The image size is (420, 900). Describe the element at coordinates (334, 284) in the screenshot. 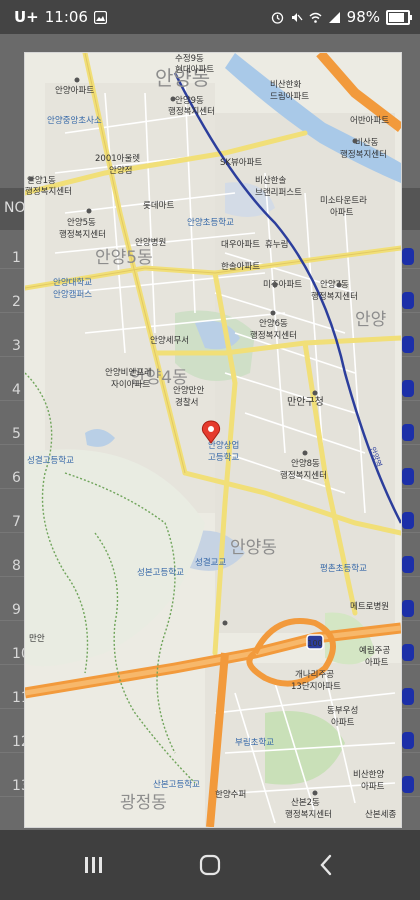

I see `poi-label: 안양7동` at that location.